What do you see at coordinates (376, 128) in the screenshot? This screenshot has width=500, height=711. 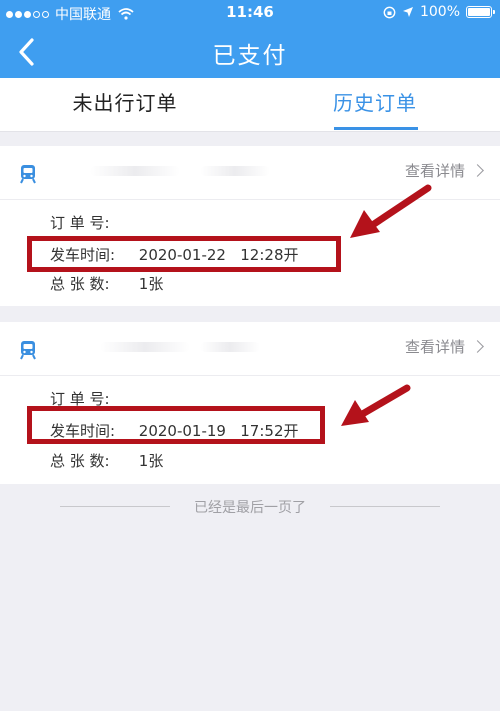 I see `active-tab-indicator` at bounding box center [376, 128].